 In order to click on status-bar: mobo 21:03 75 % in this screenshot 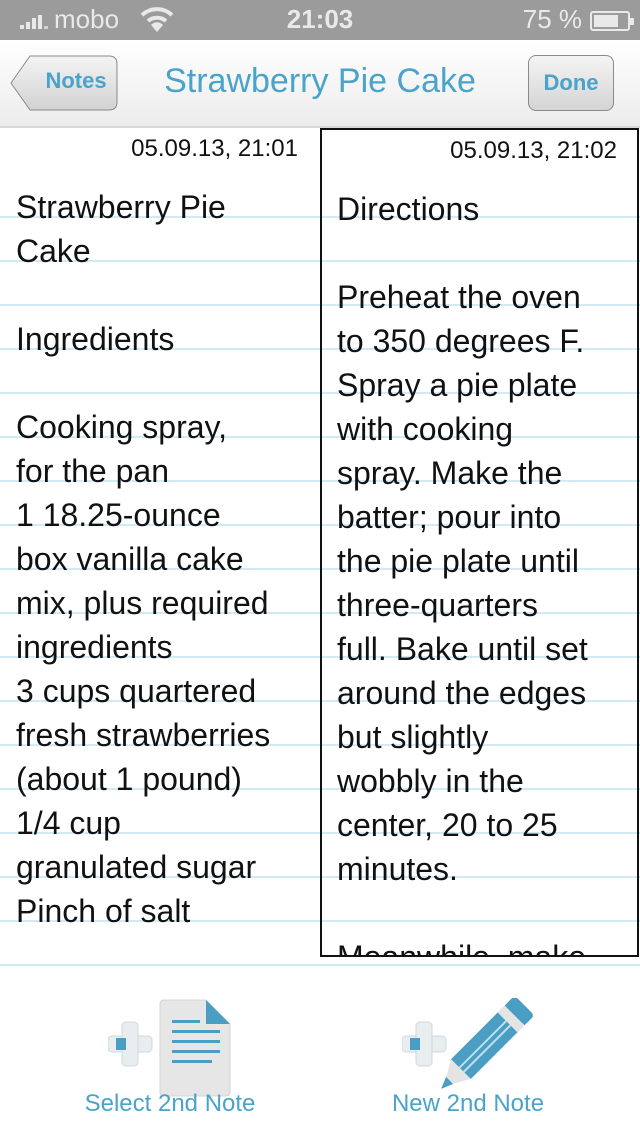, I will do `click(320, 20)`.